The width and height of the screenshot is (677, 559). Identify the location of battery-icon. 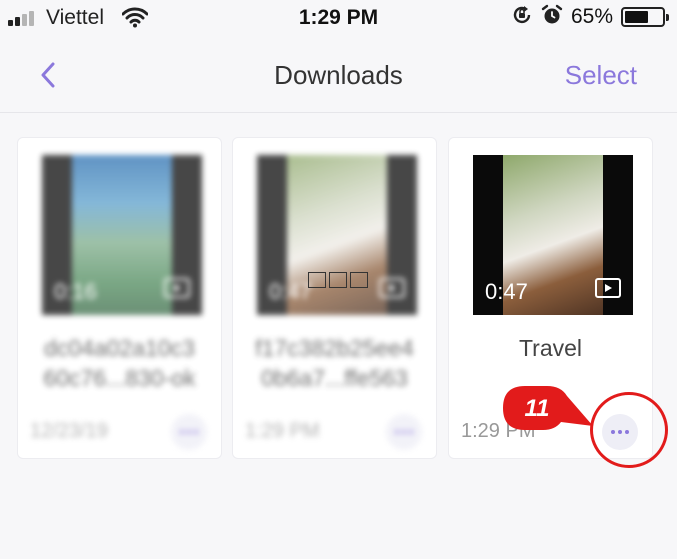
(645, 17).